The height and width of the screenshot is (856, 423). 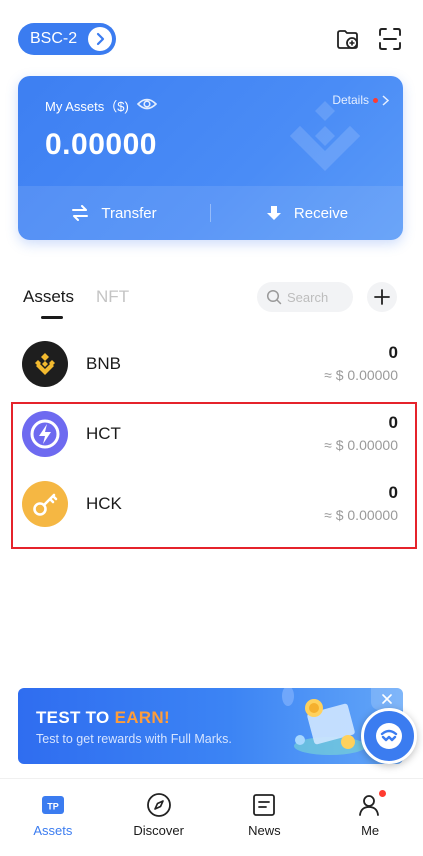 What do you see at coordinates (360, 100) in the screenshot?
I see `details-link: Details` at bounding box center [360, 100].